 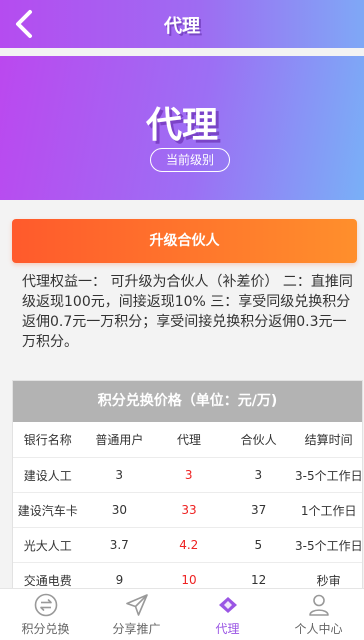 I want to click on regular-user-price-cell: 3, so click(x=119, y=475).